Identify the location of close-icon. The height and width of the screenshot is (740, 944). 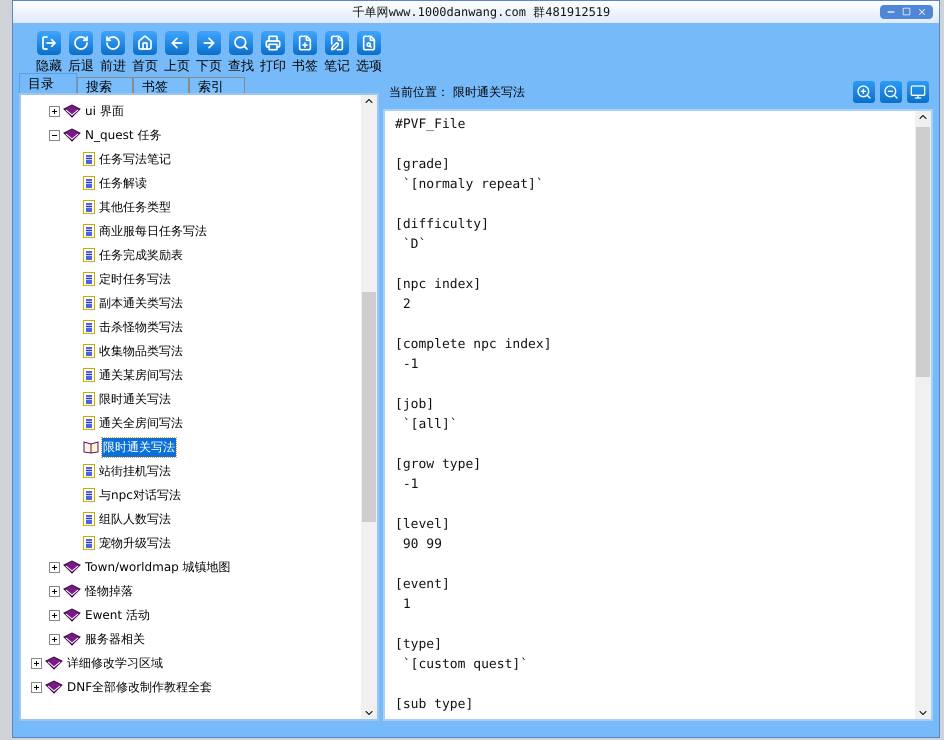
(922, 12).